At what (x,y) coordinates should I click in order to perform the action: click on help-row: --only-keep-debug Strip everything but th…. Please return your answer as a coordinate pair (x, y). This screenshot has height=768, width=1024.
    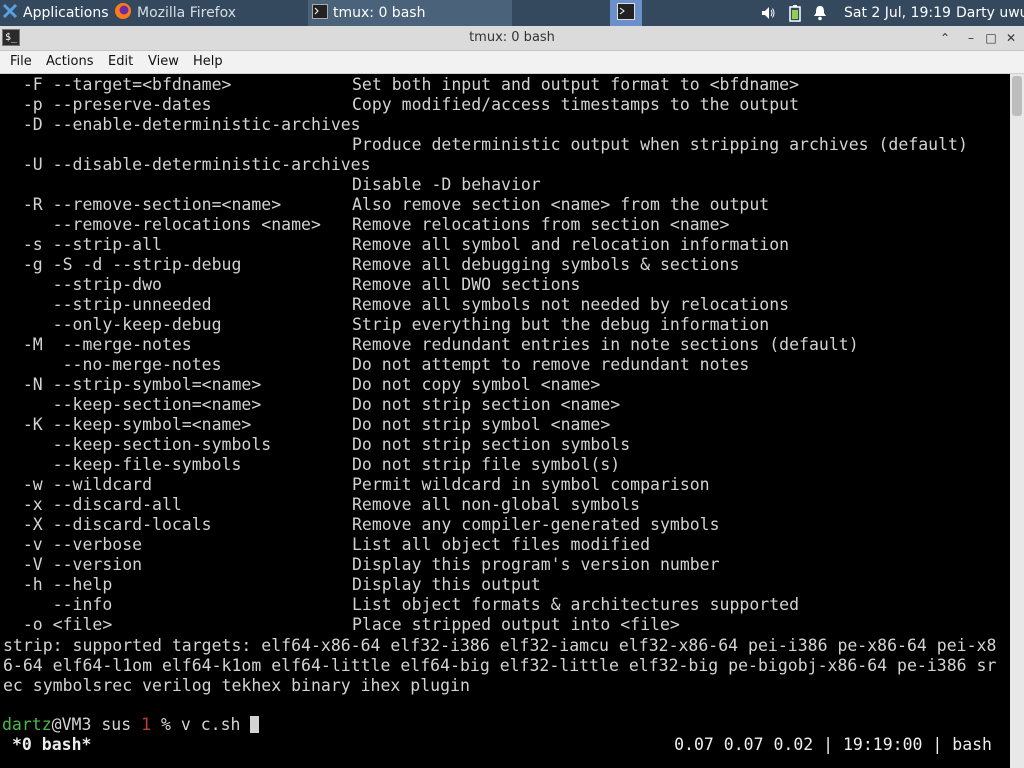
    Looking at the image, I should click on (505, 325).